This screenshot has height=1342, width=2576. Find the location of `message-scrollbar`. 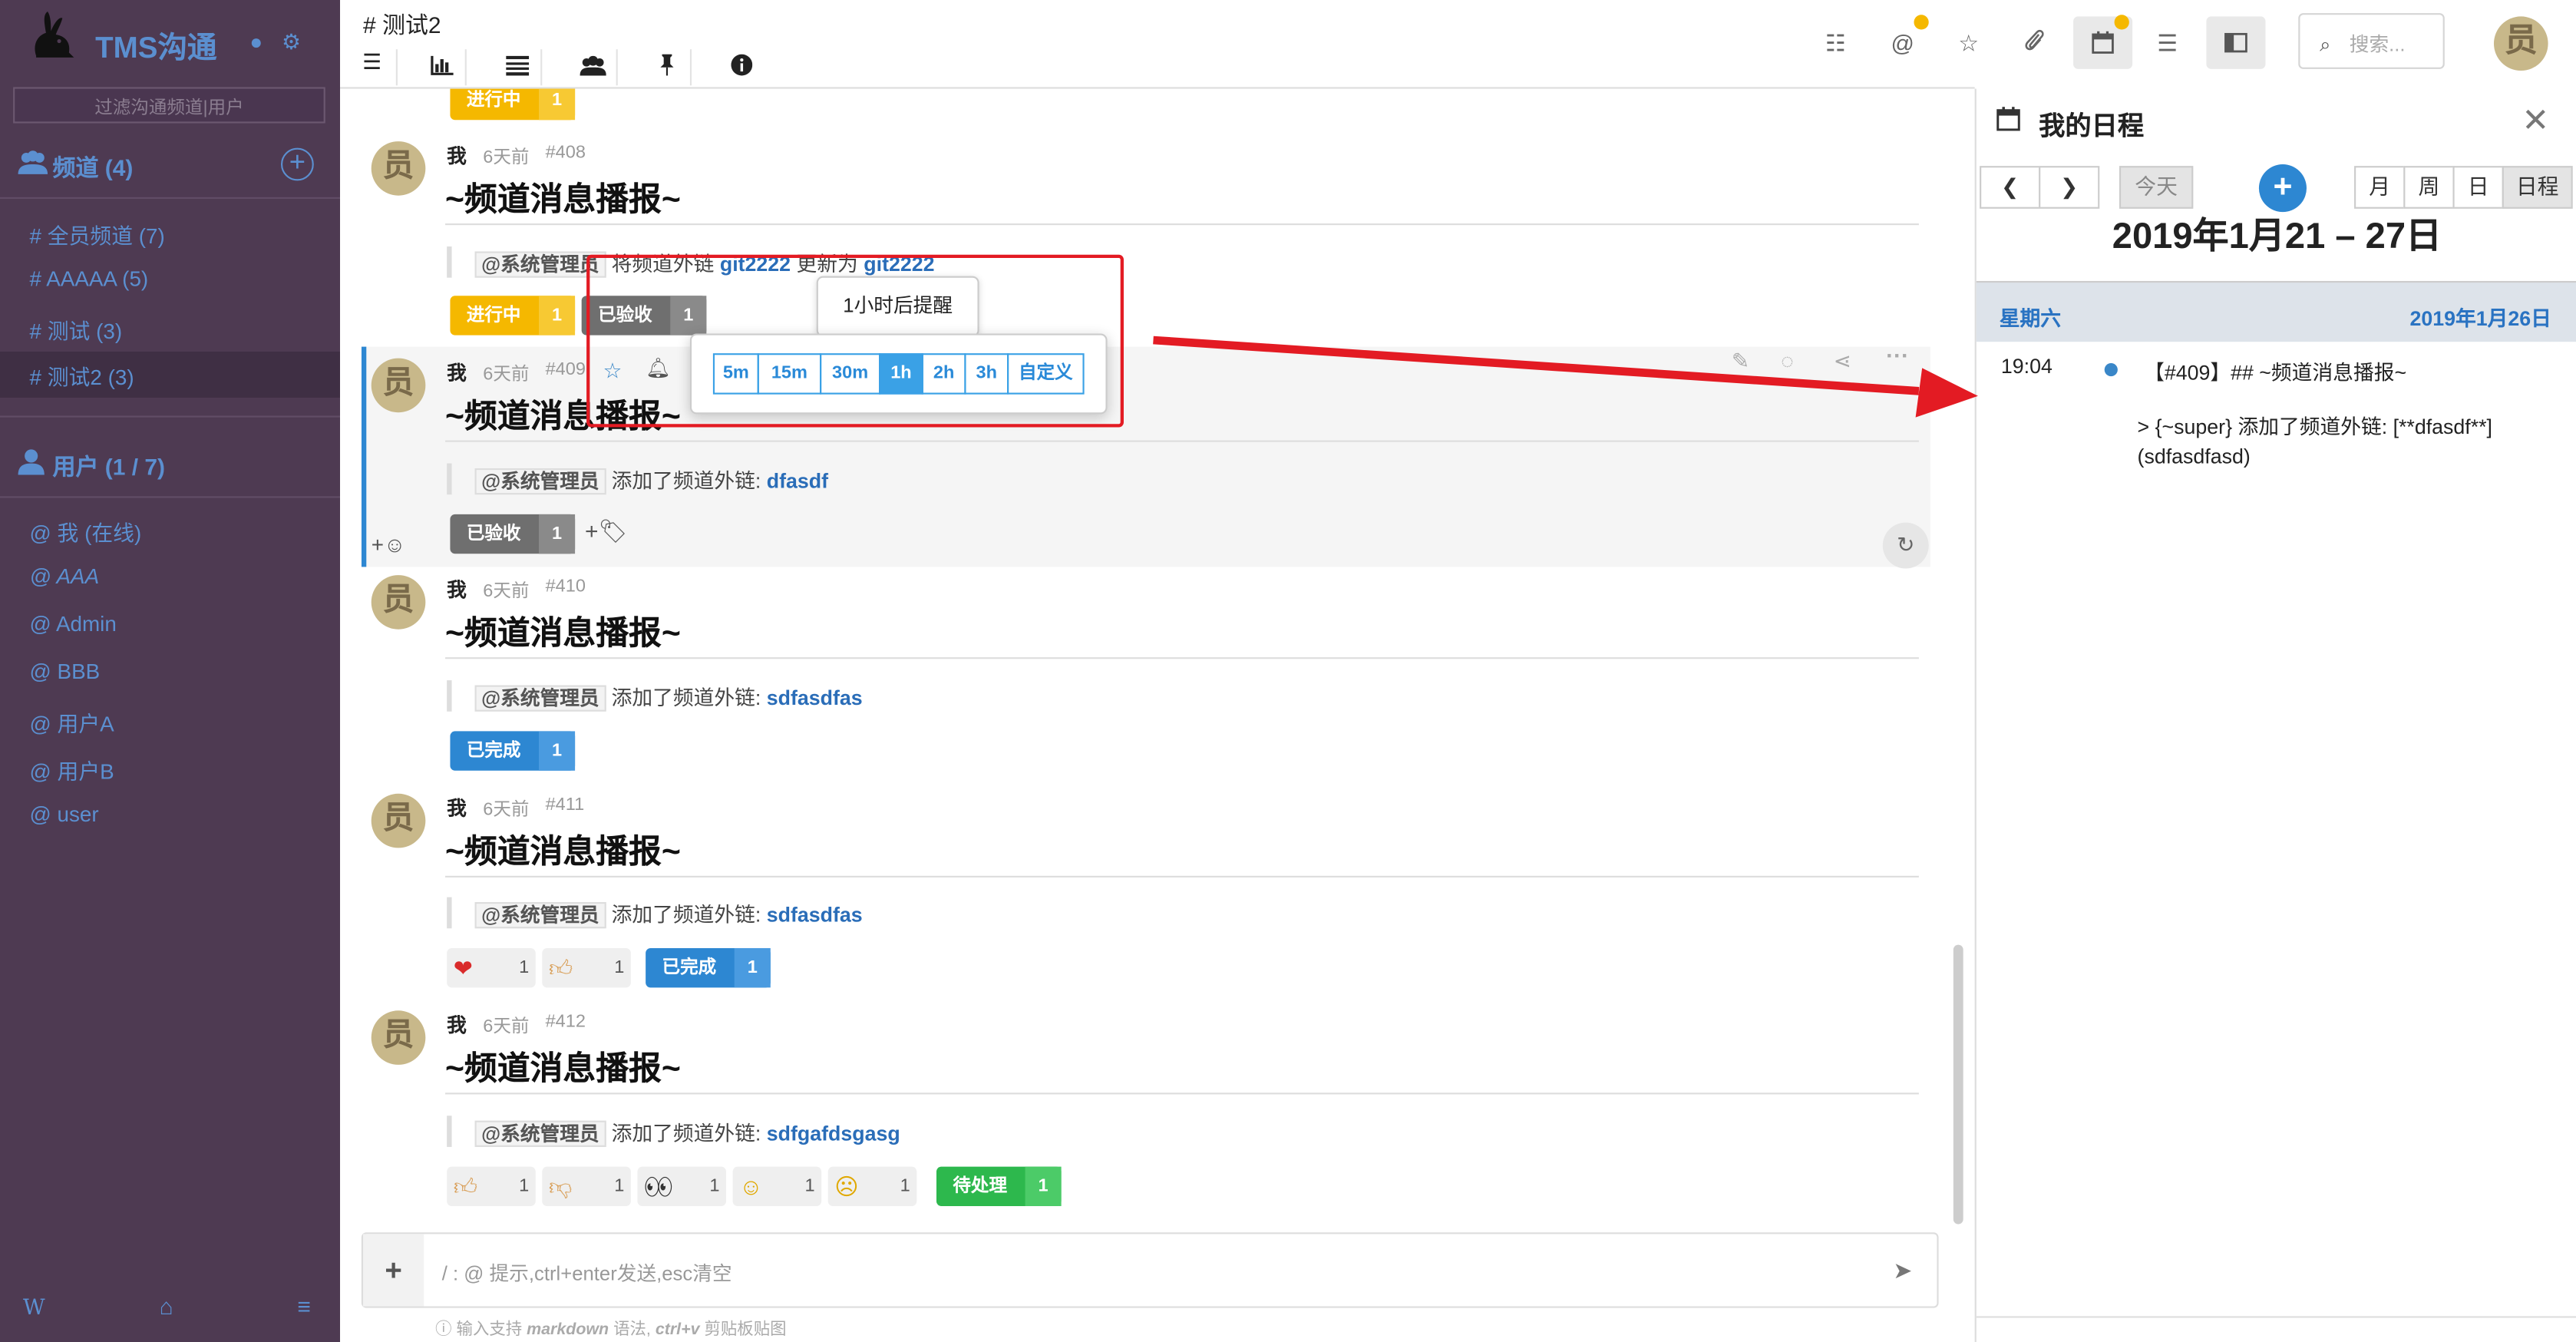

message-scrollbar is located at coordinates (1958, 1085).